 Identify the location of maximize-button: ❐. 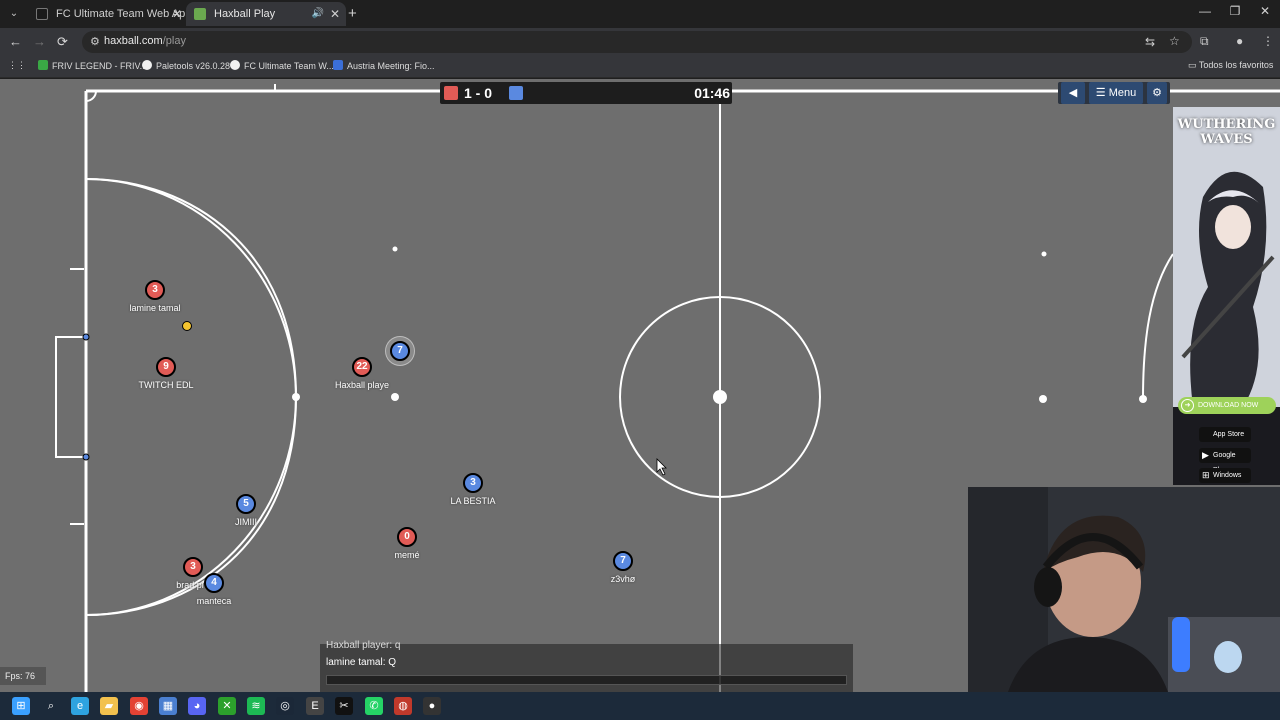
(1235, 11).